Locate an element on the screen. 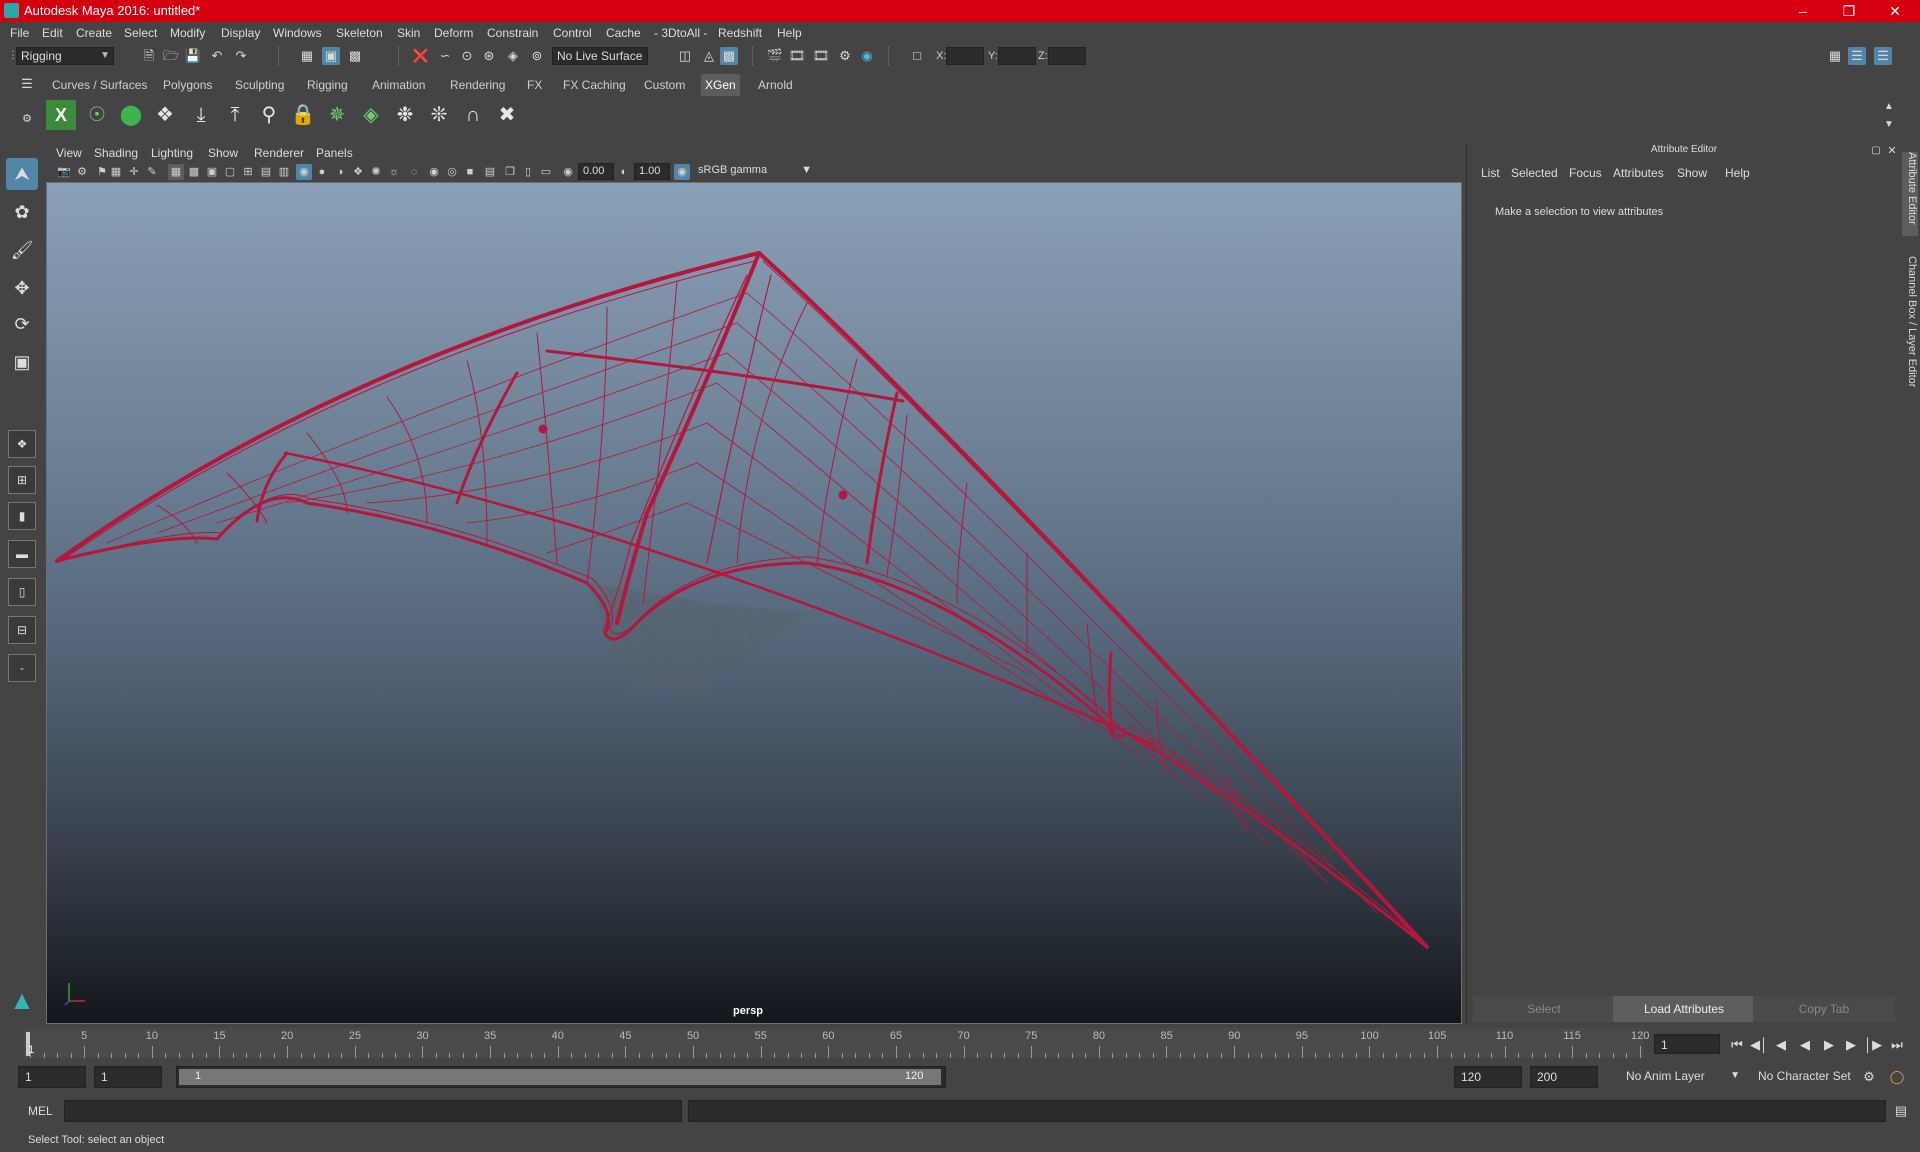  attr-menu-list: List is located at coordinates (1490, 173).